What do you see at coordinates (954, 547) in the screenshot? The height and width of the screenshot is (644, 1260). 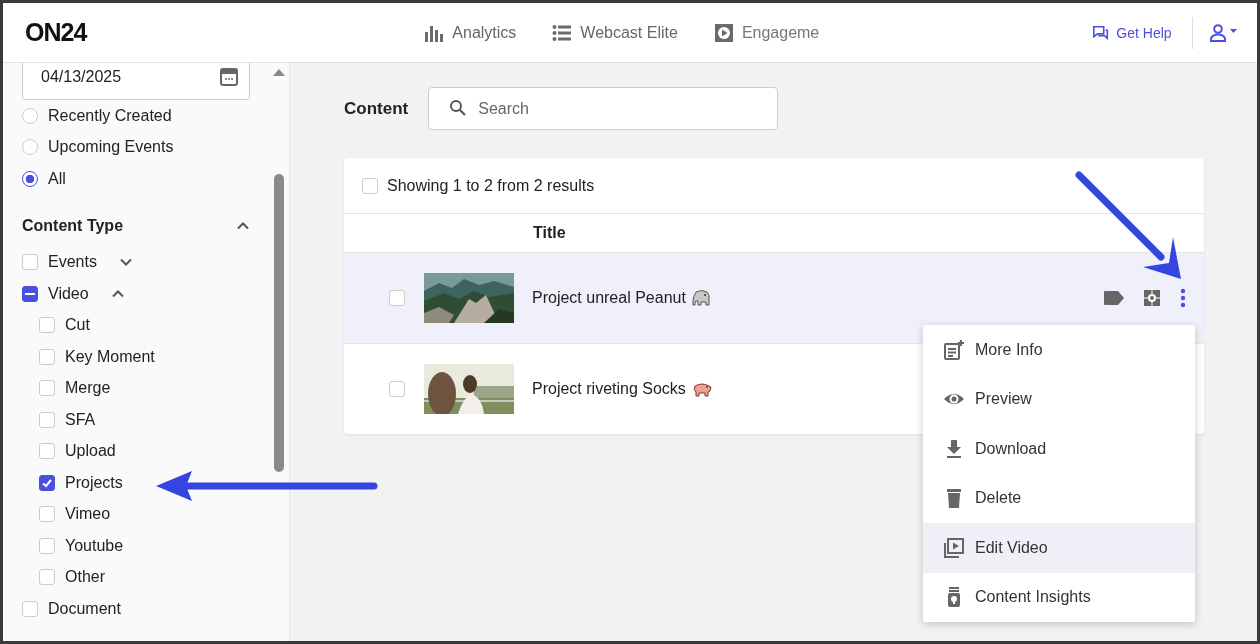 I see `video-library-icon` at bounding box center [954, 547].